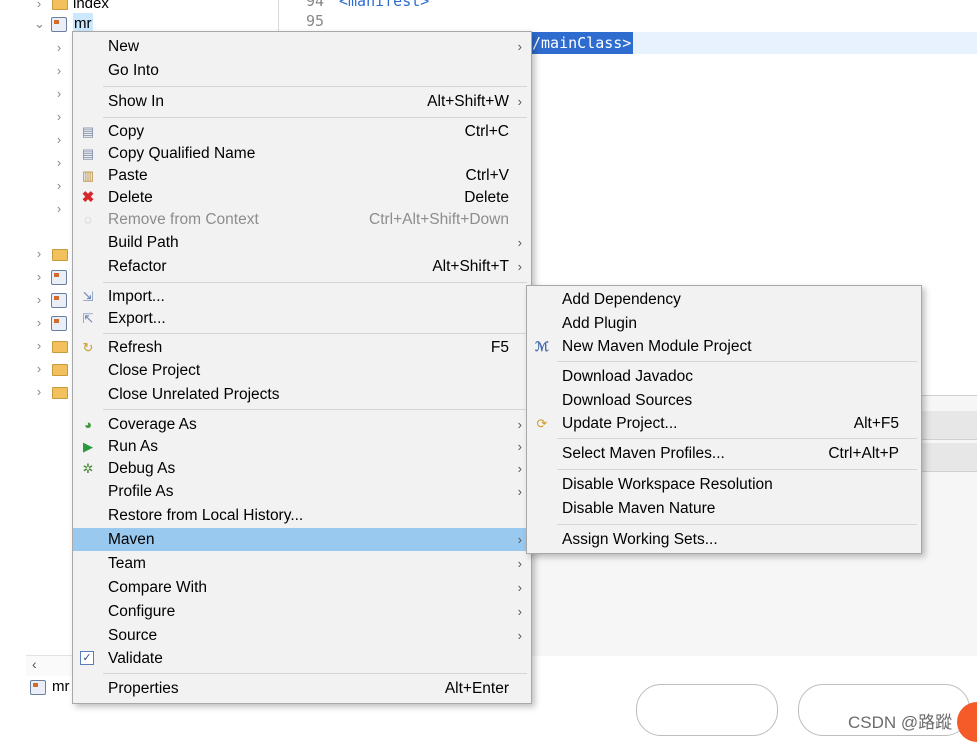  Describe the element at coordinates (315, 5) in the screenshot. I see `line-number: 94` at that location.